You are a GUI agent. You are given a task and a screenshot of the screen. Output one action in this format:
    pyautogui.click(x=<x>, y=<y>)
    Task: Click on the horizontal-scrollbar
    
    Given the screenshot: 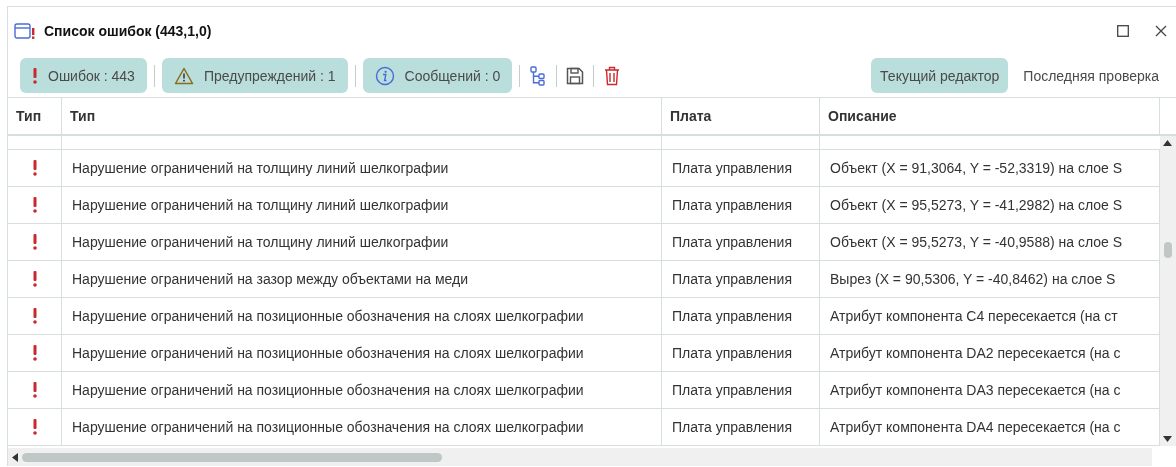 What is the action you would take?
    pyautogui.click(x=580, y=457)
    